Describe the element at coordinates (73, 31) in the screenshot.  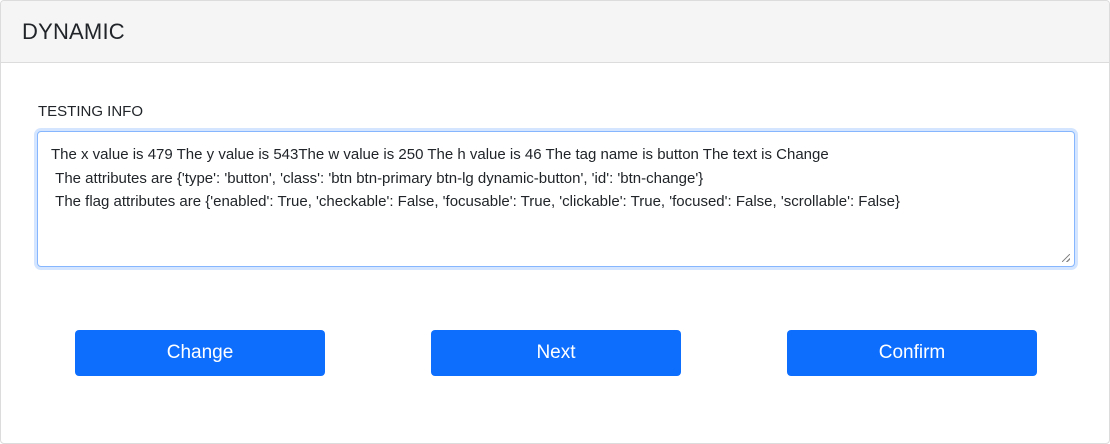
I see `page-title: DYNAMIC` at that location.